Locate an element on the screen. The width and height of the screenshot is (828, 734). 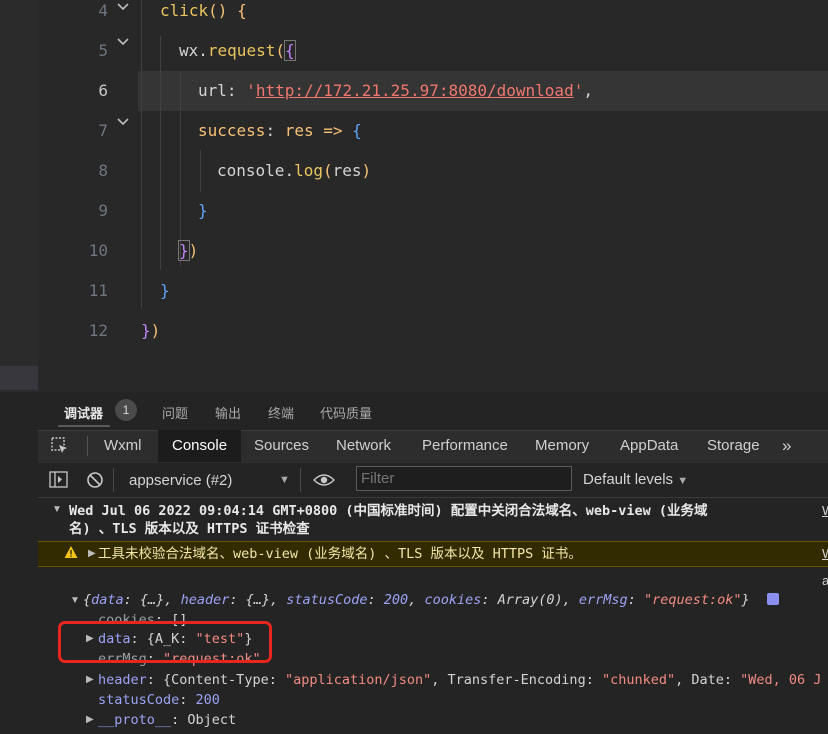
tab-appdata: AppData is located at coordinates (649, 446).